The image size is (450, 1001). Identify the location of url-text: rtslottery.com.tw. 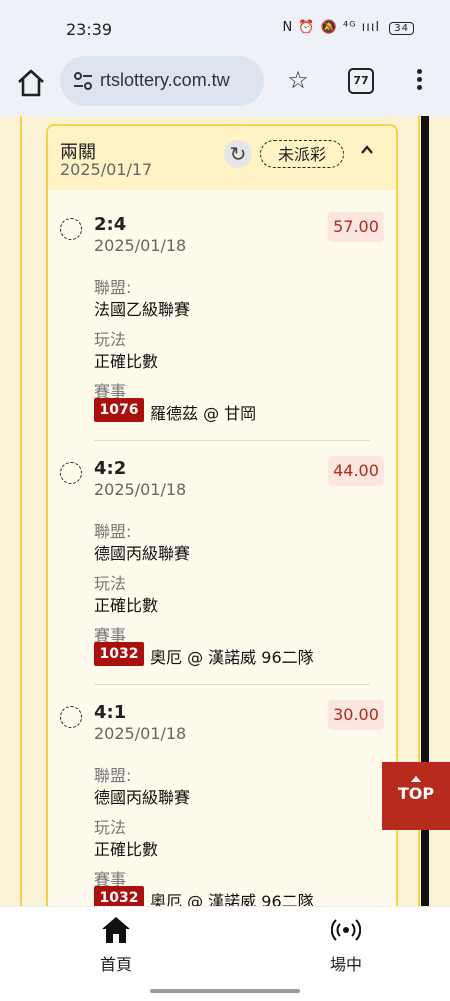
(165, 80).